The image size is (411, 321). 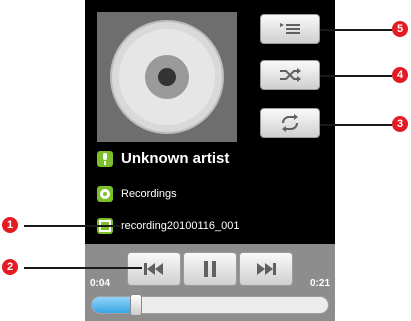 I want to click on album-art, so click(x=167, y=77).